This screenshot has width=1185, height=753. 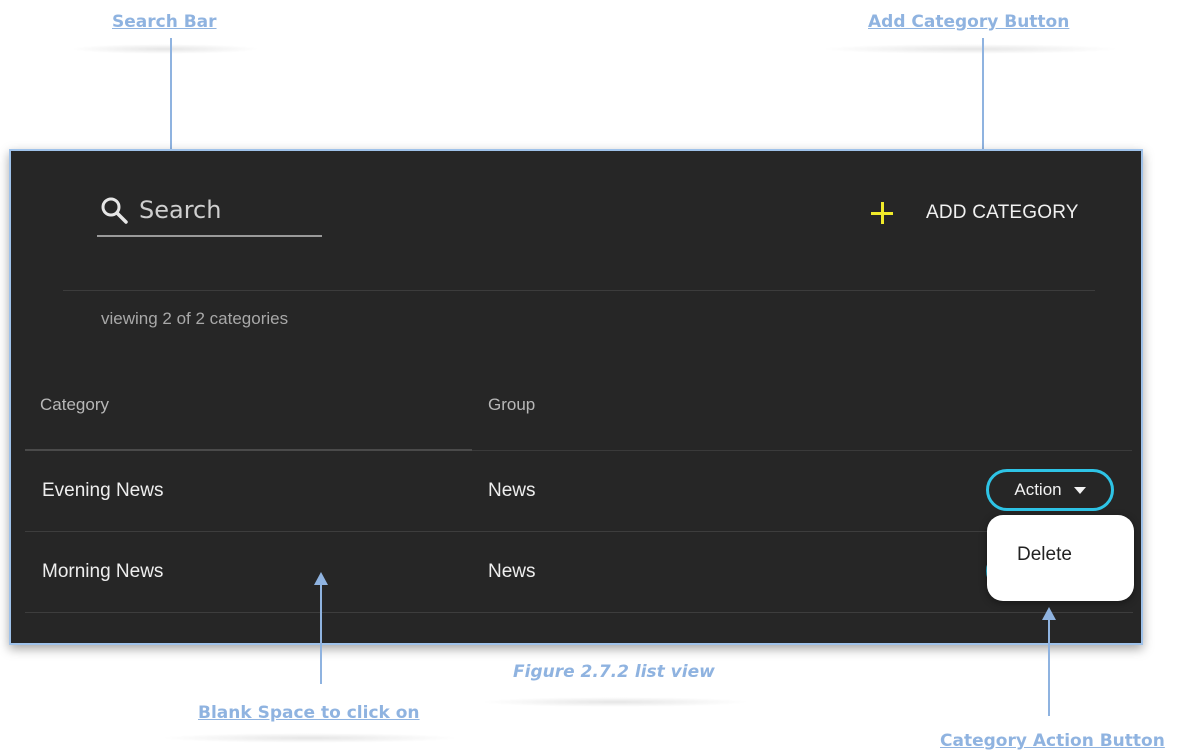 I want to click on search-input, so click(x=229, y=210).